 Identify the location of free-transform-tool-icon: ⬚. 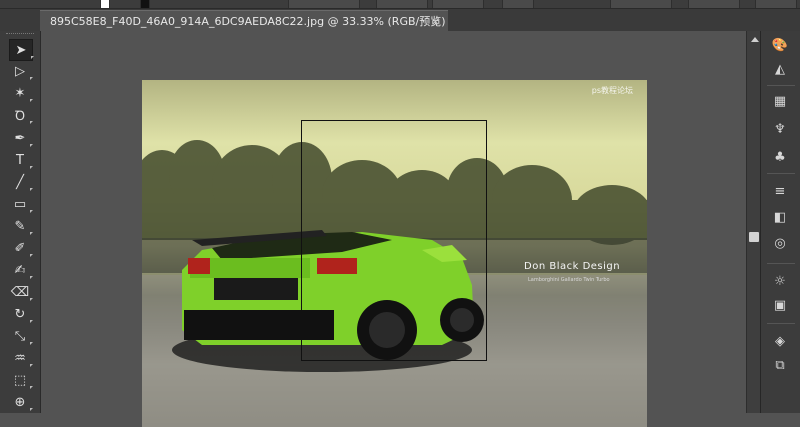
(21, 380).